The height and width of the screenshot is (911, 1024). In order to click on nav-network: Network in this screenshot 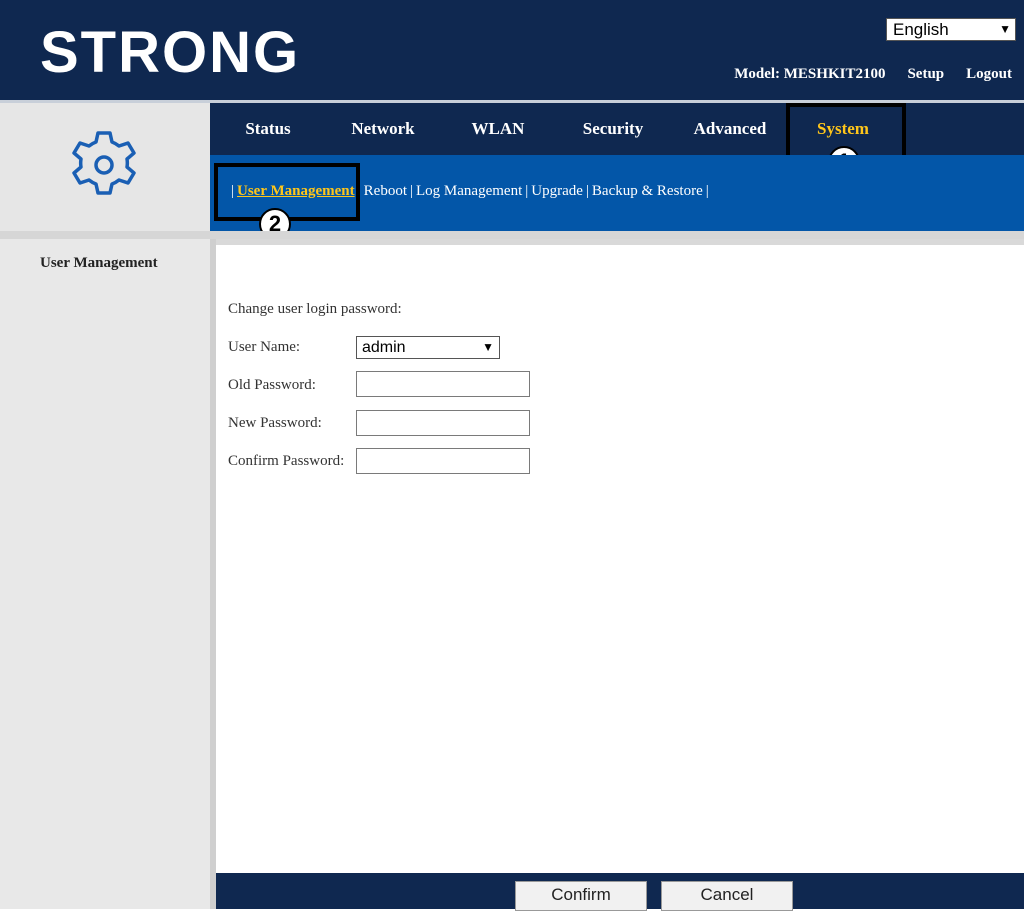, I will do `click(383, 129)`.